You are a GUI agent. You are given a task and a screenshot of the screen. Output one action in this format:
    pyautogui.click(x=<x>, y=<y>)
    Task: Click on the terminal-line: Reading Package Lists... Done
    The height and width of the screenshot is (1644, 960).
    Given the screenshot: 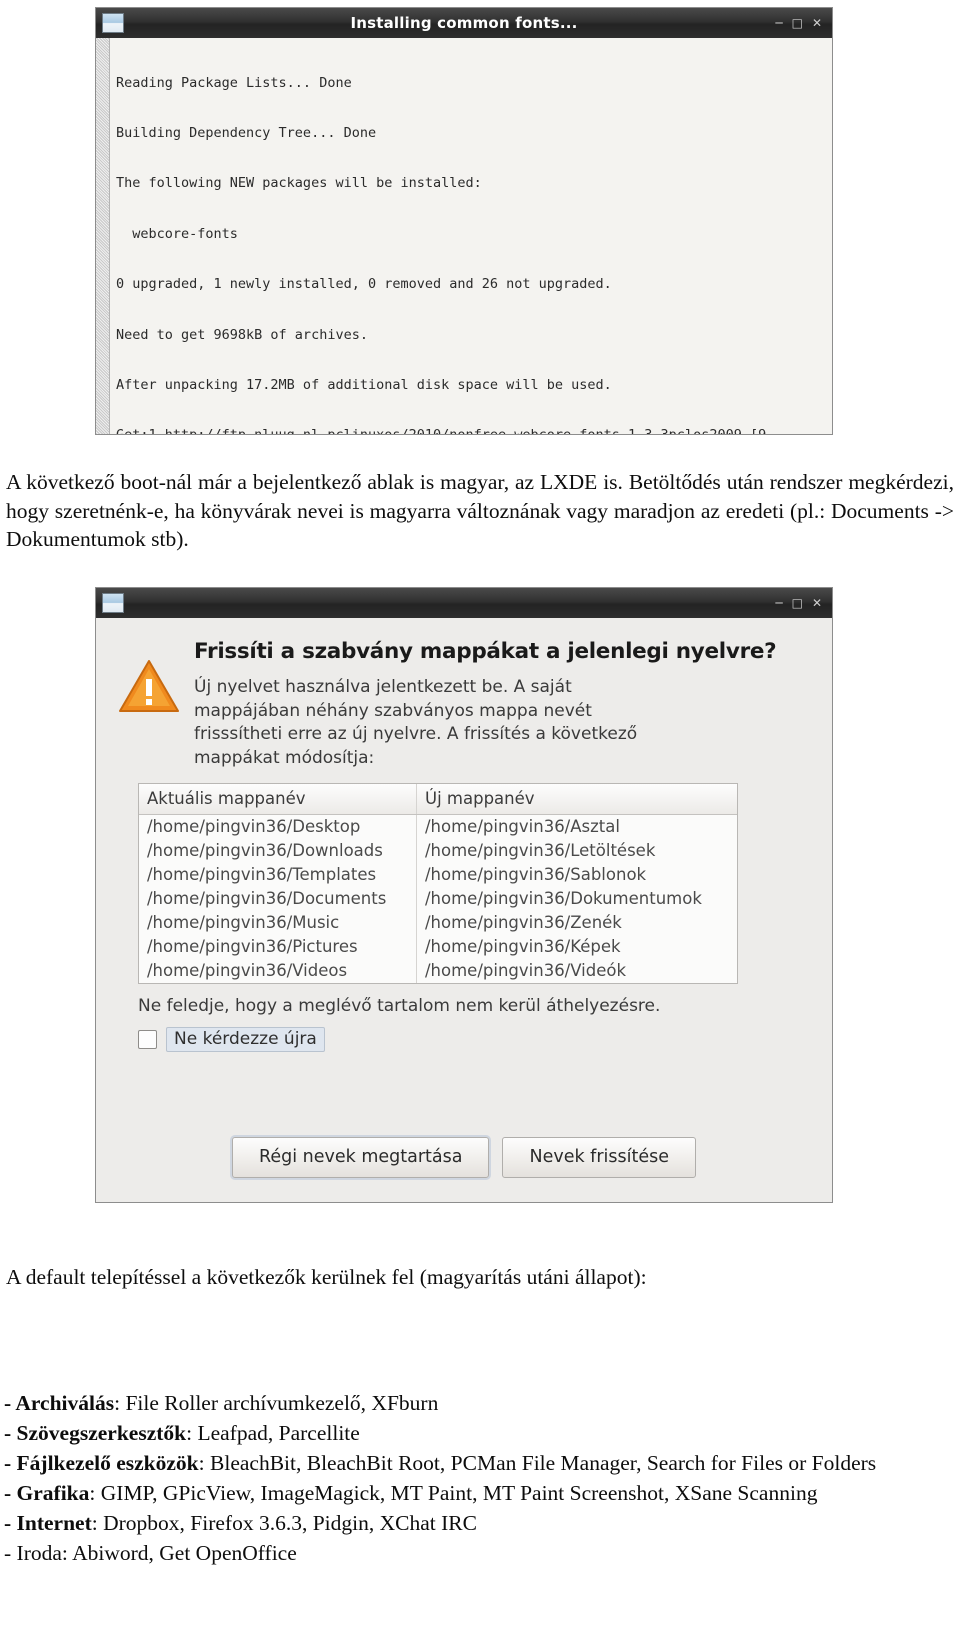 What is the action you would take?
    pyautogui.click(x=234, y=82)
    